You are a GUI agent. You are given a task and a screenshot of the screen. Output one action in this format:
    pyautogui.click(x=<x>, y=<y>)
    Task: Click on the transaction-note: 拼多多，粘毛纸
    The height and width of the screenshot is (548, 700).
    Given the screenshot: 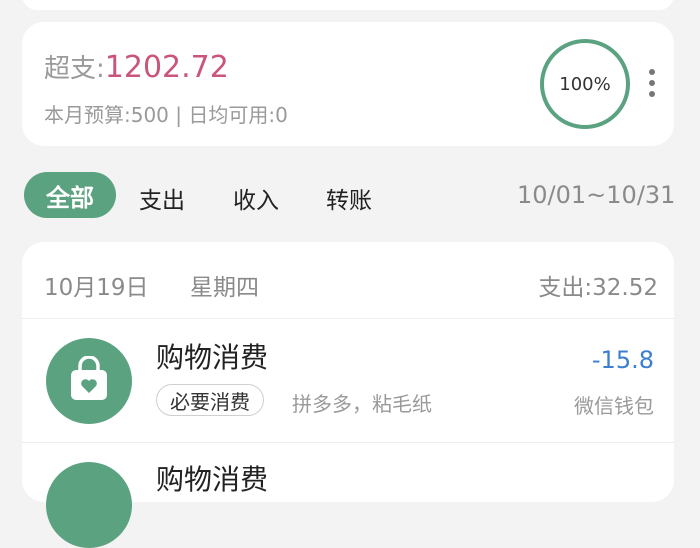 What is the action you would take?
    pyautogui.click(x=362, y=404)
    